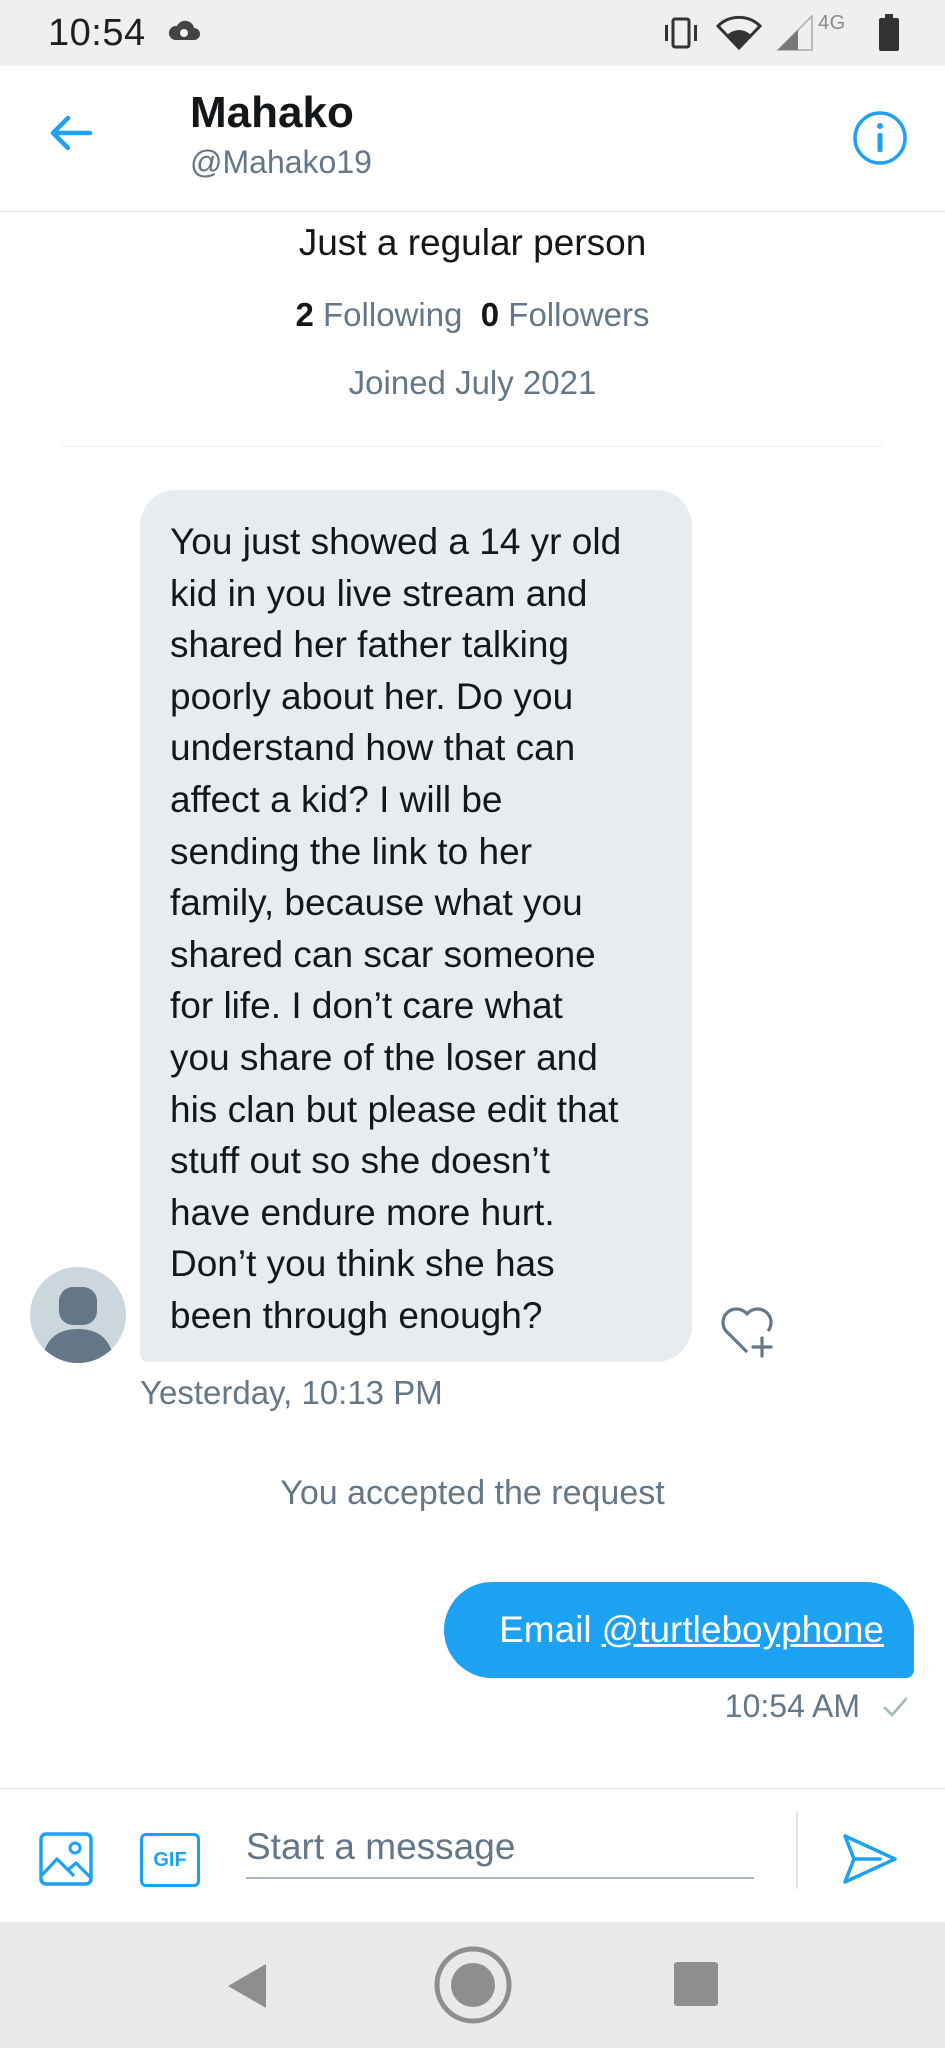 The image size is (945, 2048). What do you see at coordinates (870, 1859) in the screenshot?
I see `send-icon` at bounding box center [870, 1859].